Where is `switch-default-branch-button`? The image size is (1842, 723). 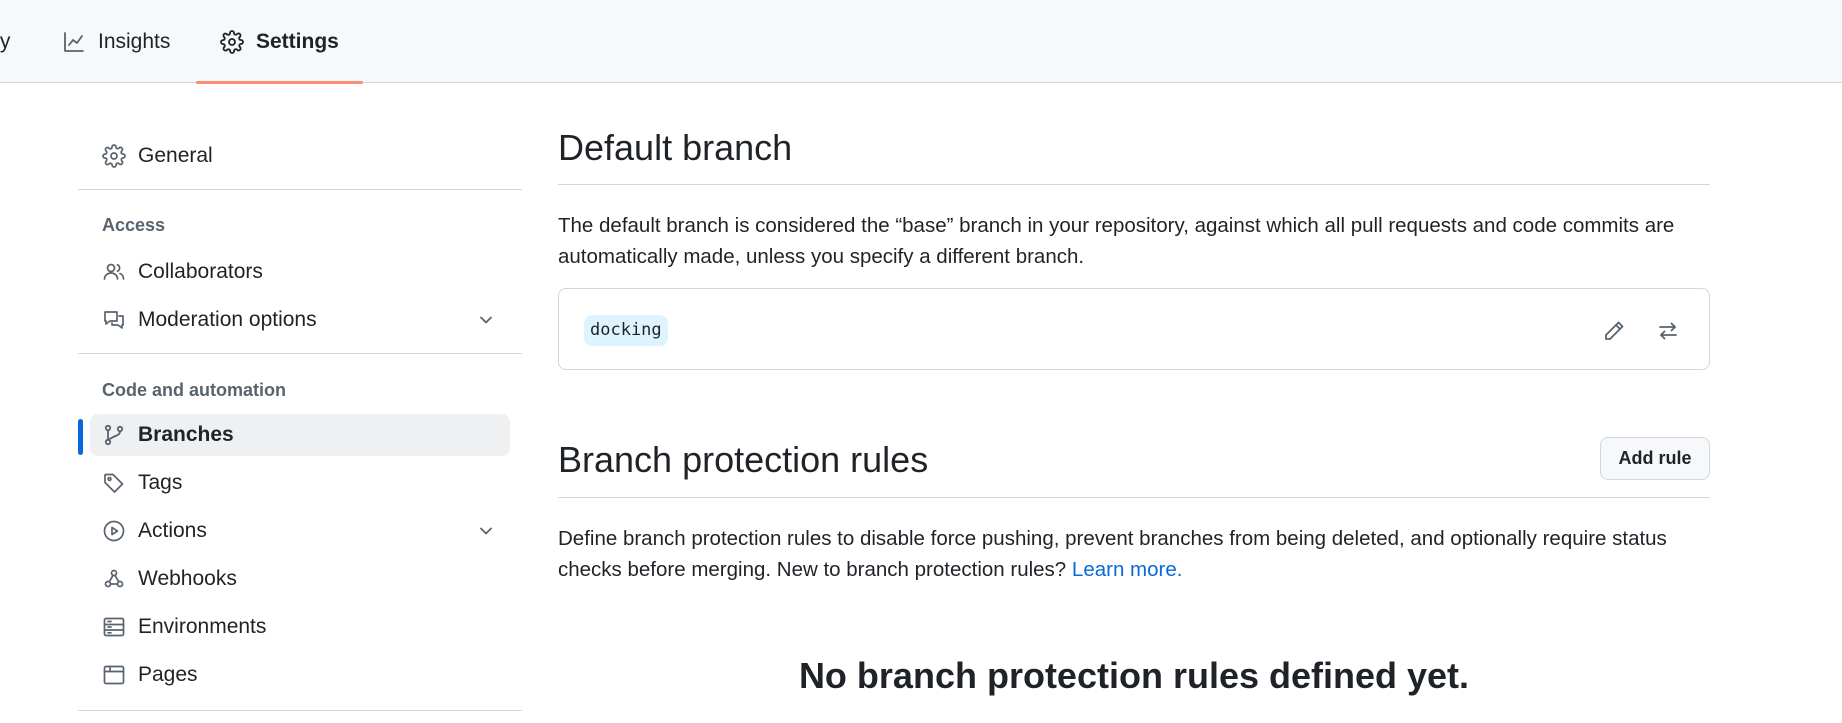 switch-default-branch-button is located at coordinates (1668, 331).